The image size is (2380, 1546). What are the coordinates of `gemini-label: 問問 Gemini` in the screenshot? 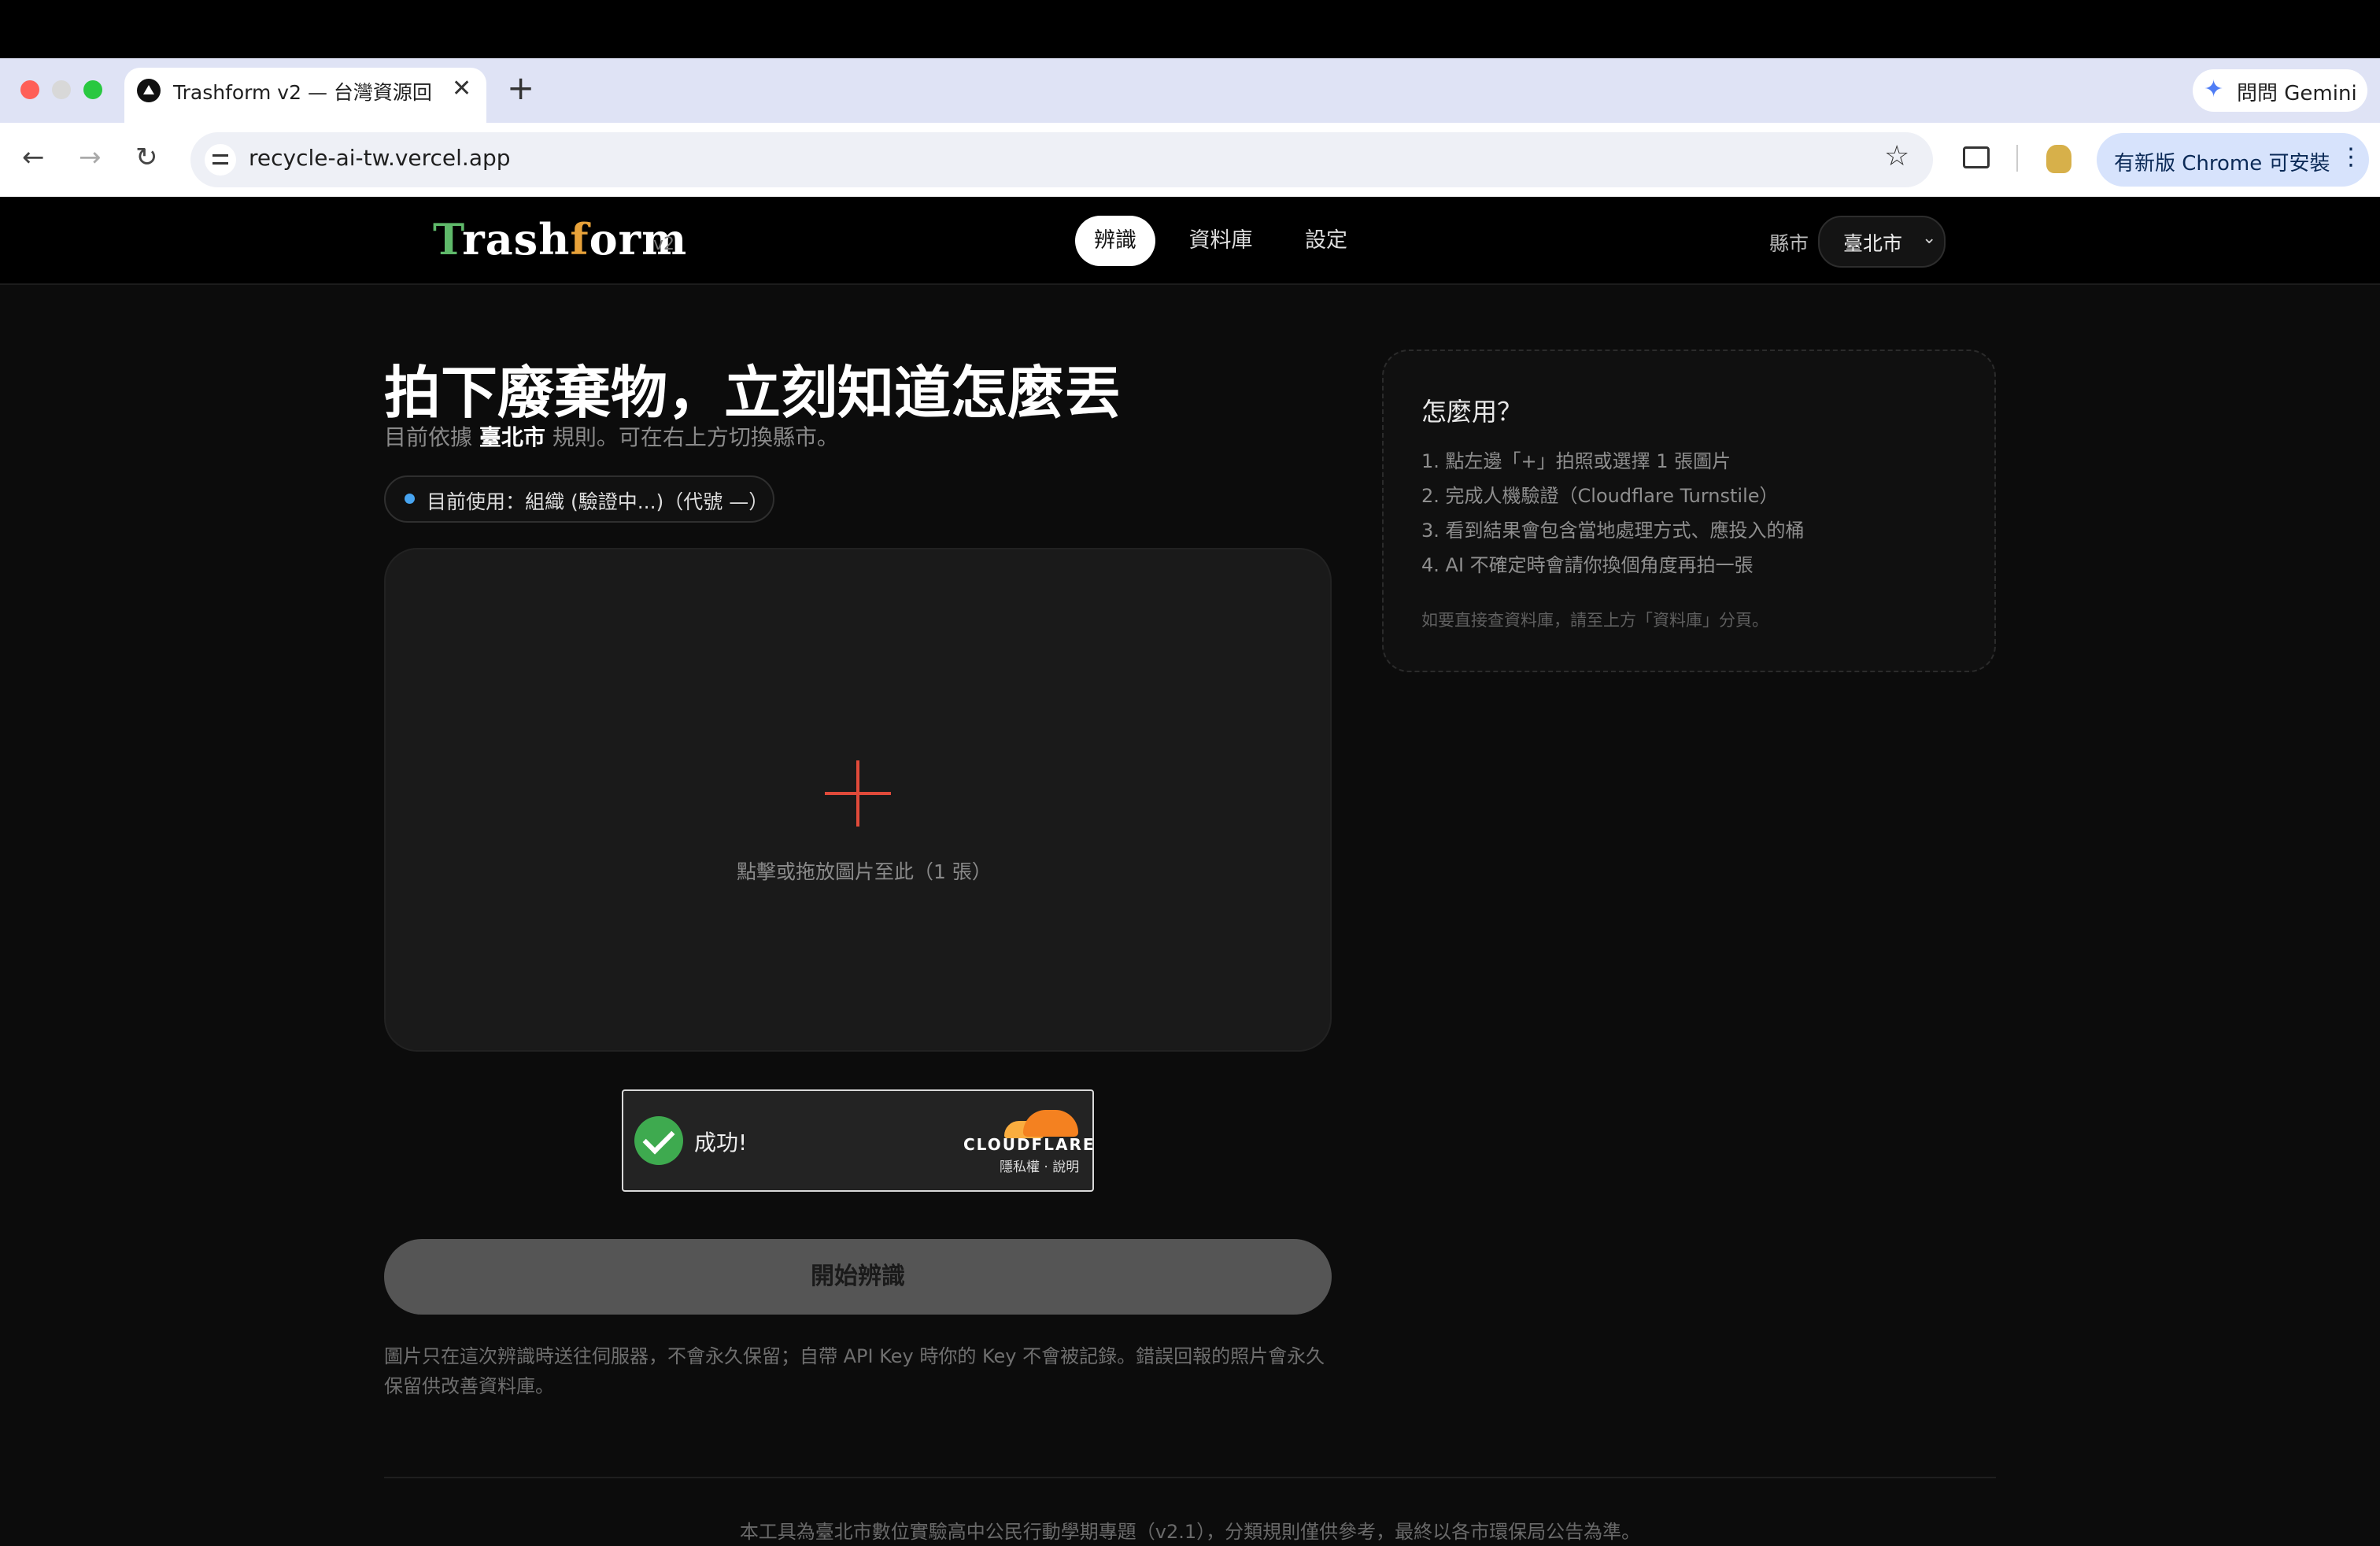 It's located at (2297, 94).